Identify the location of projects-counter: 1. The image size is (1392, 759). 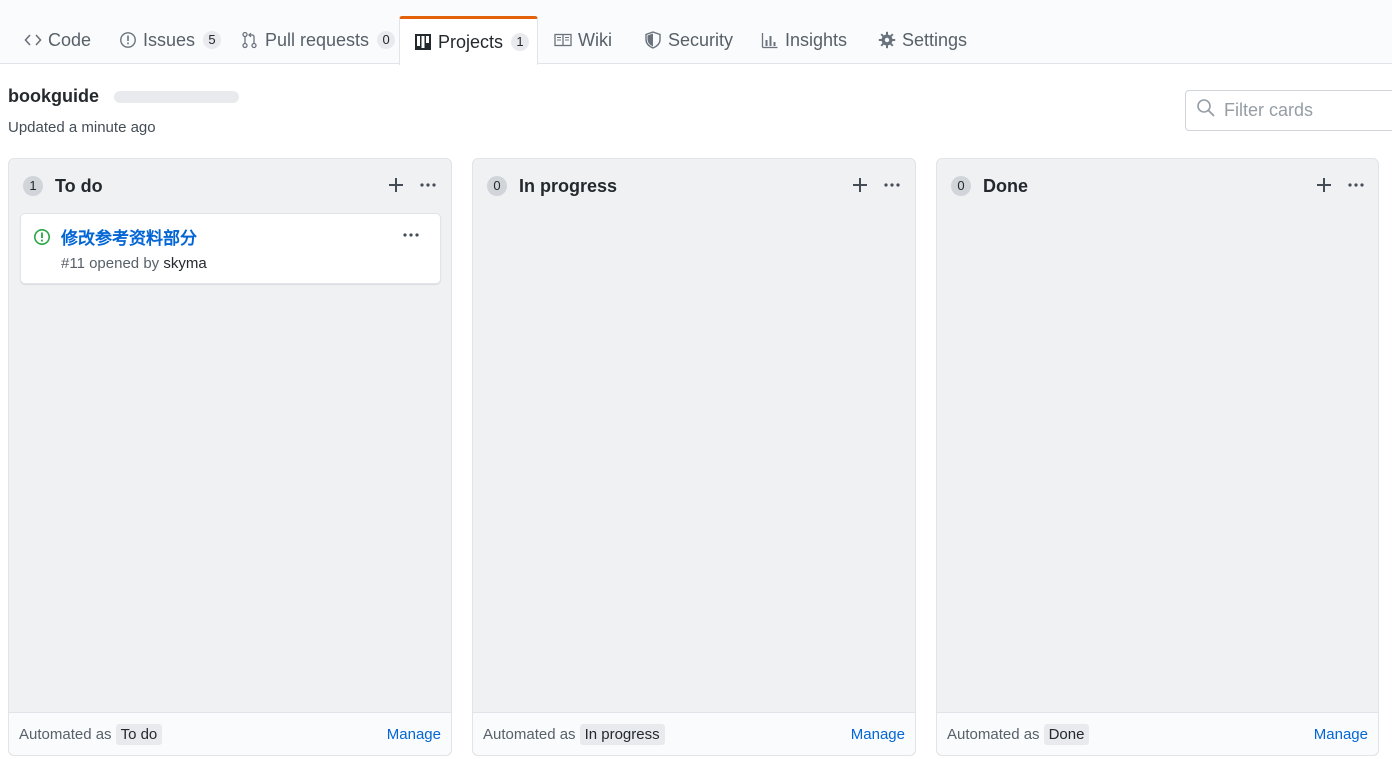
(520, 42).